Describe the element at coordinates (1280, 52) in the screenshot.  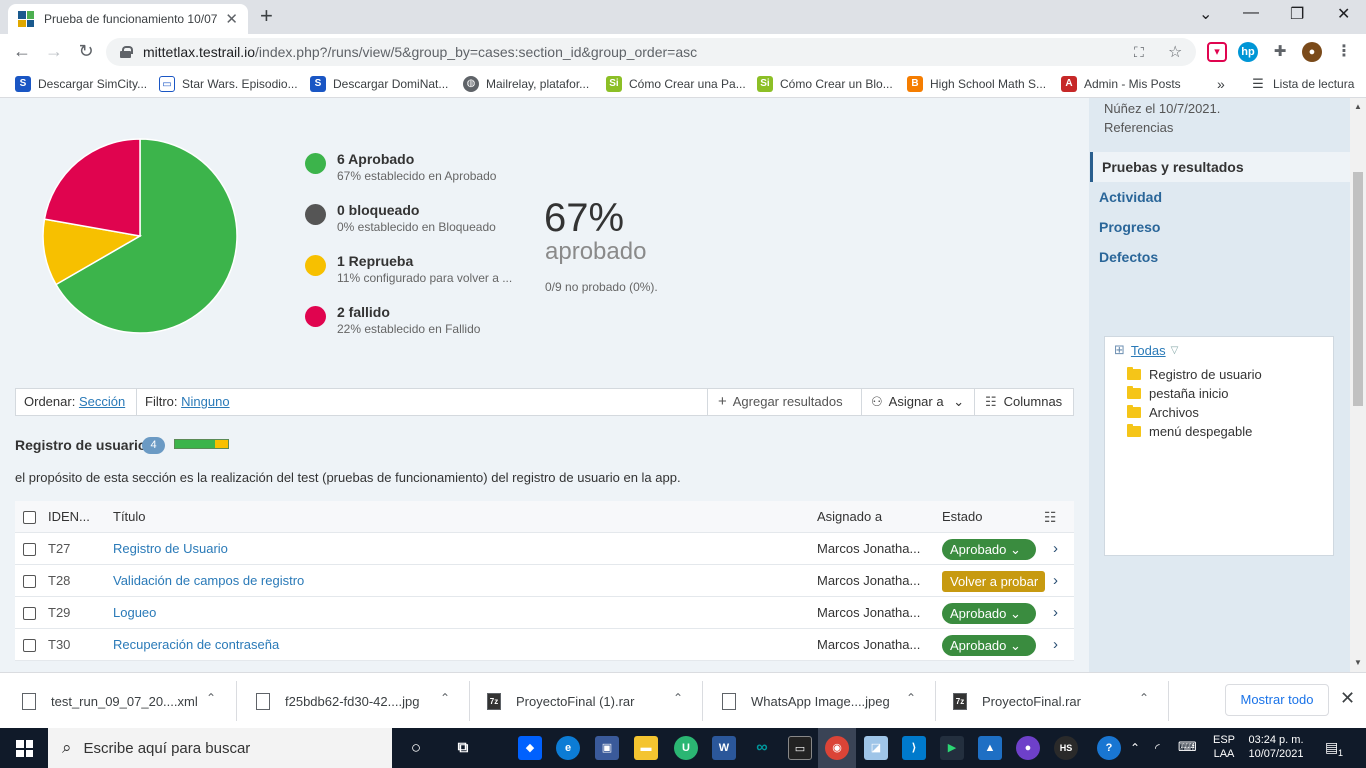
I see `extensions-puzzle-icon: ✚` at that location.